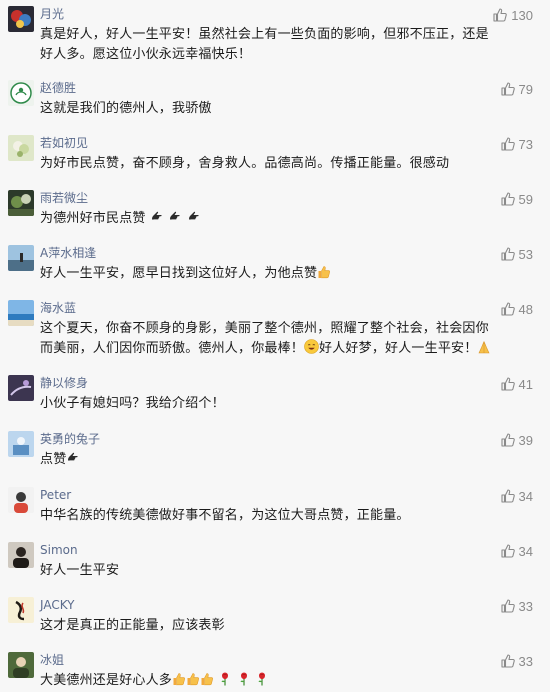 This screenshot has height=692, width=550. I want to click on like-button: 53, so click(516, 254).